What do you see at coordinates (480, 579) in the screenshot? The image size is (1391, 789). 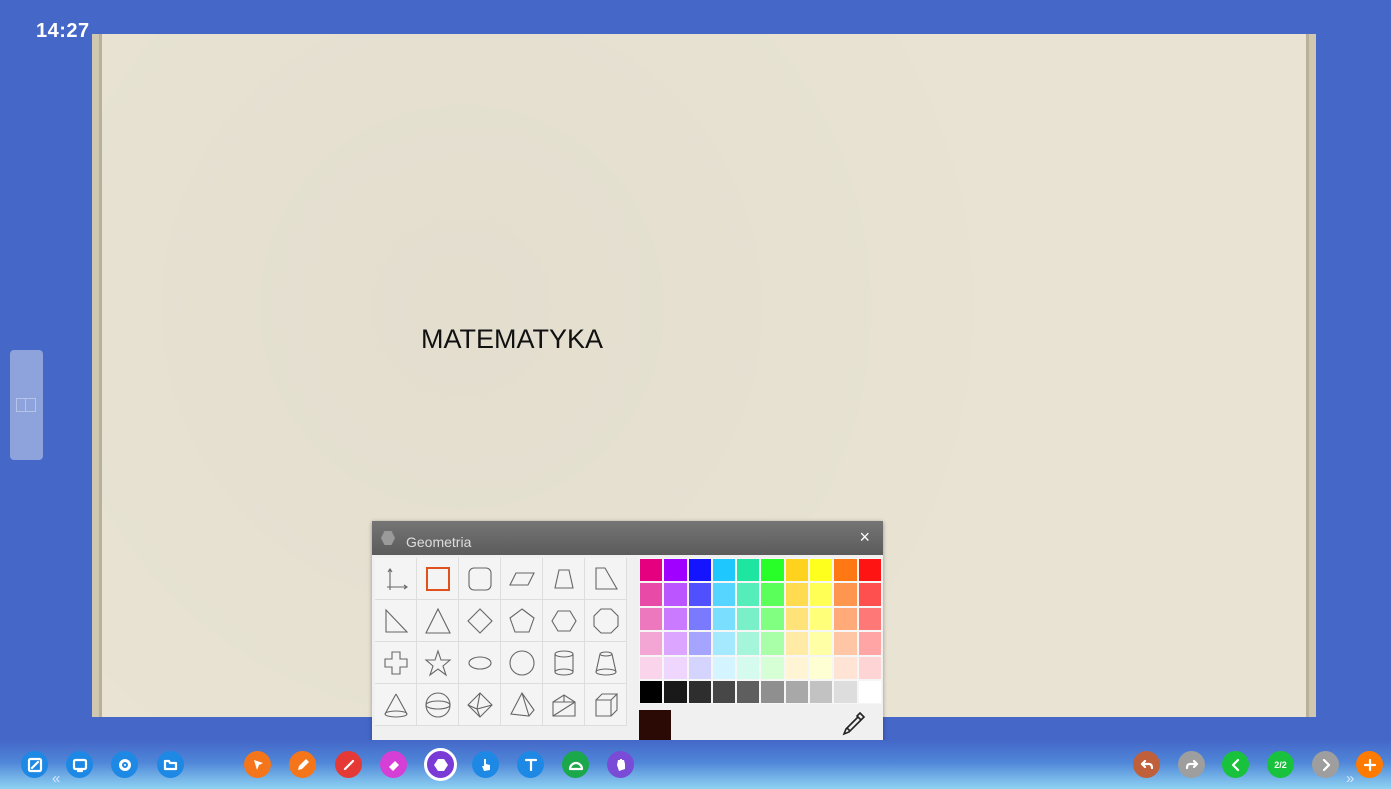 I see `shape-button-rounded-square` at bounding box center [480, 579].